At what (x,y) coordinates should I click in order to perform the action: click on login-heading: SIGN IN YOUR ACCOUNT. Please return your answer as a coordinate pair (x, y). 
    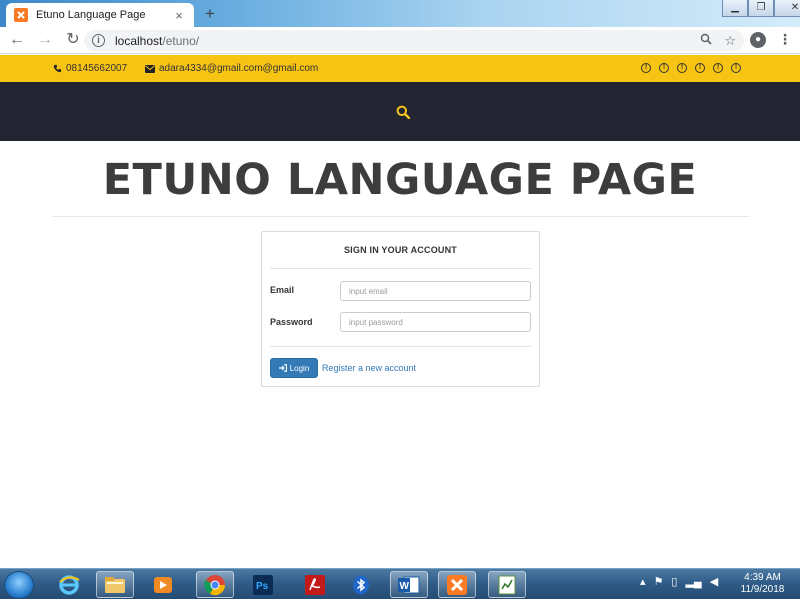
    Looking at the image, I should click on (400, 250).